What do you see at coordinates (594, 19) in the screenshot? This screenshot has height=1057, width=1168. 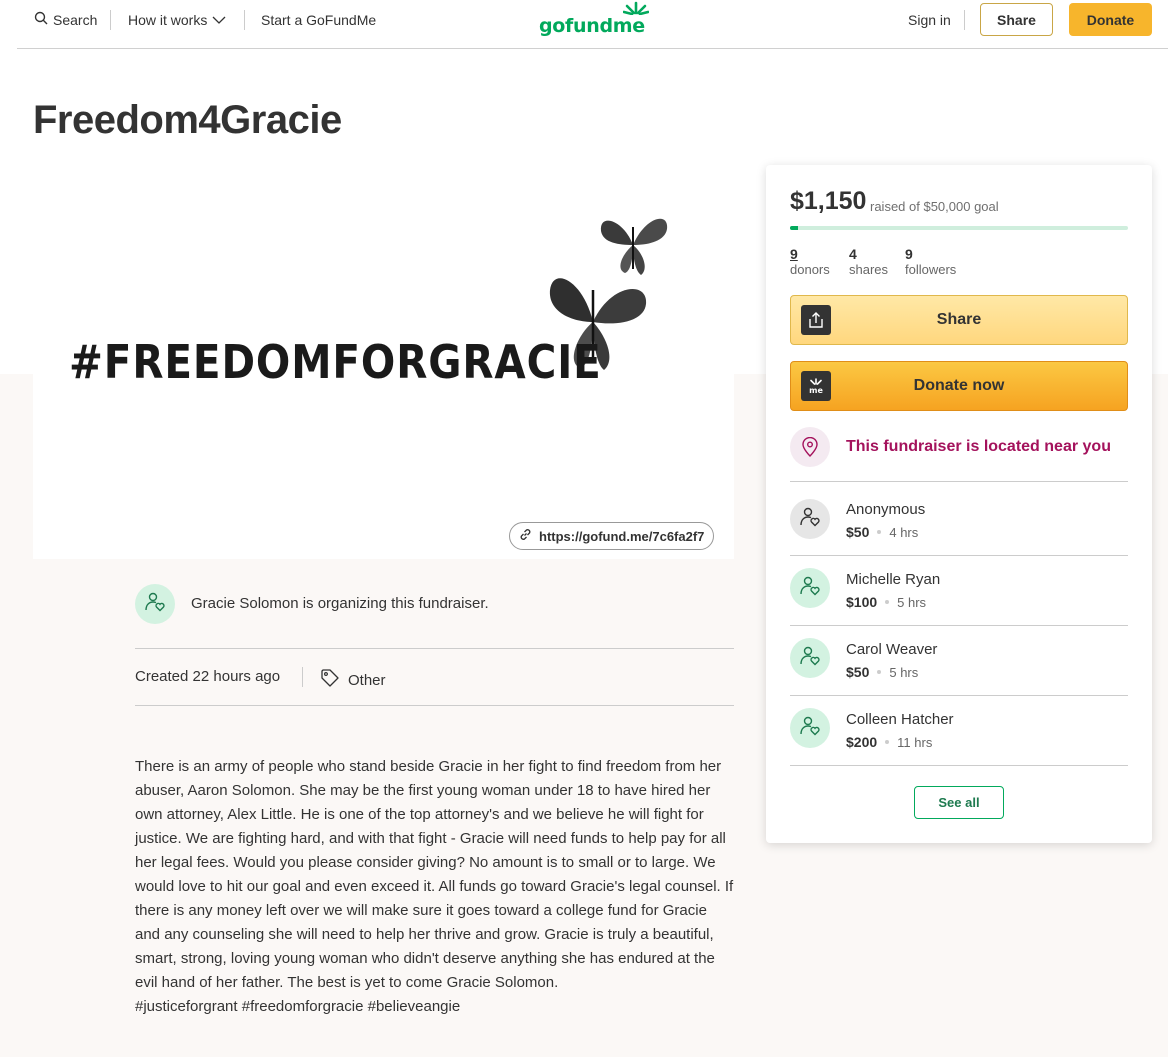 I see `gofundme-logo: gofundme` at bounding box center [594, 19].